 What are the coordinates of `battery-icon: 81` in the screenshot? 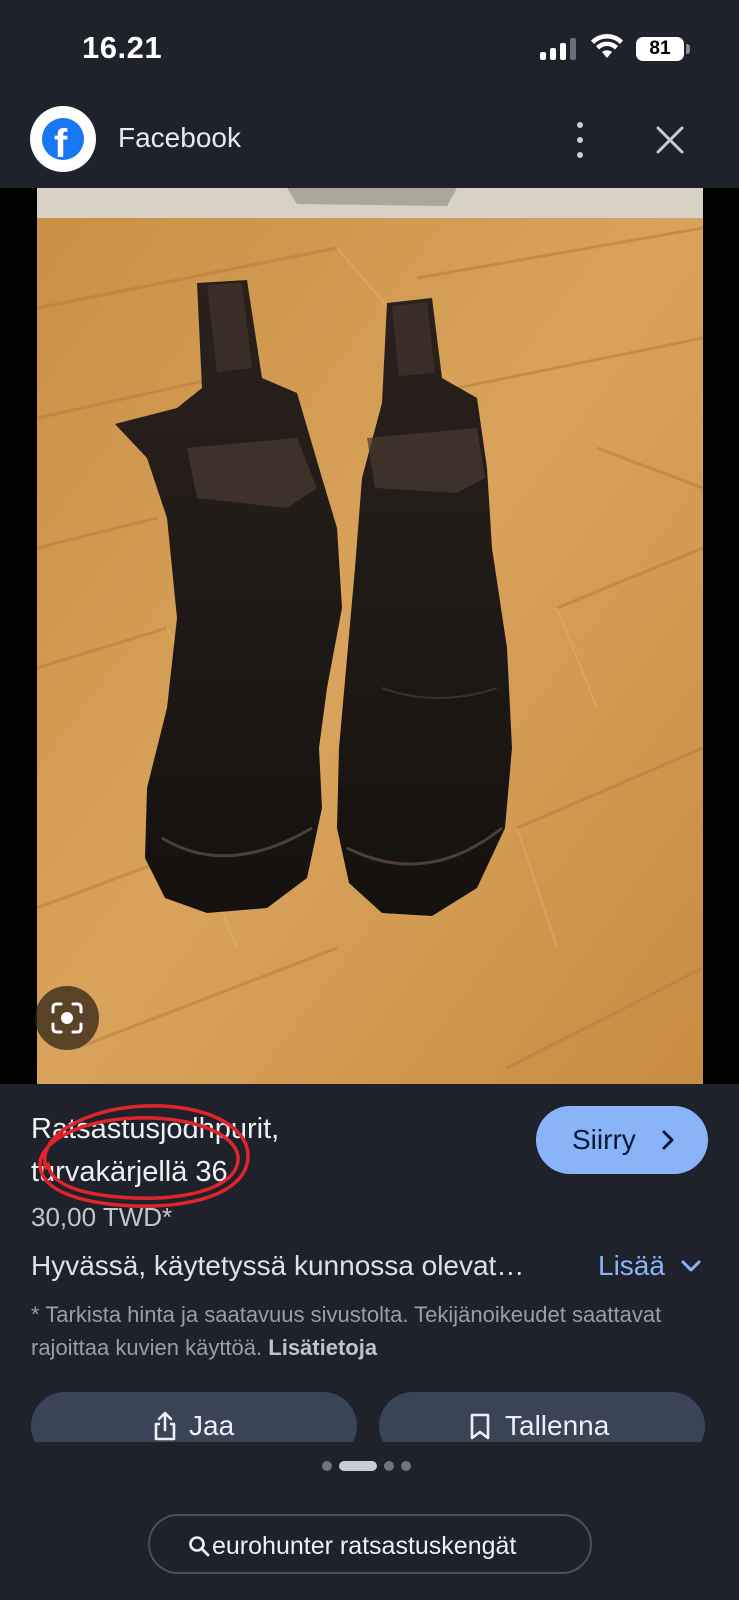 It's located at (660, 49).